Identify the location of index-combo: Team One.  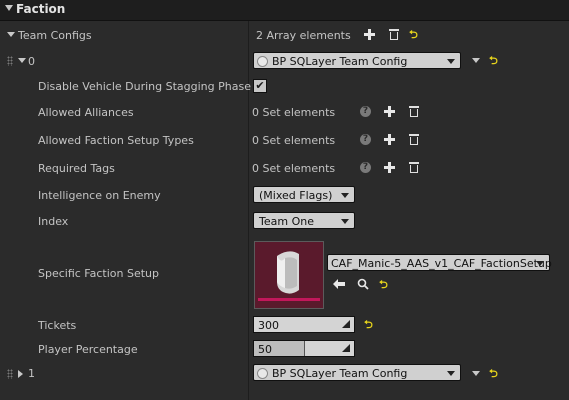
(304, 220).